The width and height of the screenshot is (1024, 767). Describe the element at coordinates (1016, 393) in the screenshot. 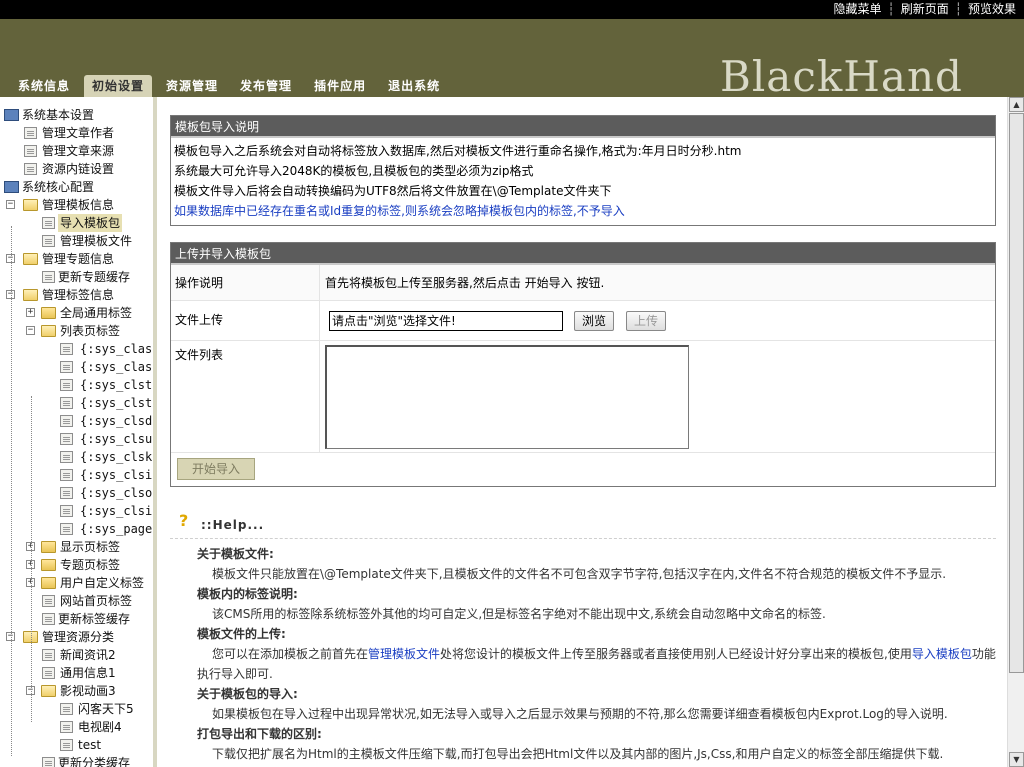

I see `scroll-thumb` at that location.